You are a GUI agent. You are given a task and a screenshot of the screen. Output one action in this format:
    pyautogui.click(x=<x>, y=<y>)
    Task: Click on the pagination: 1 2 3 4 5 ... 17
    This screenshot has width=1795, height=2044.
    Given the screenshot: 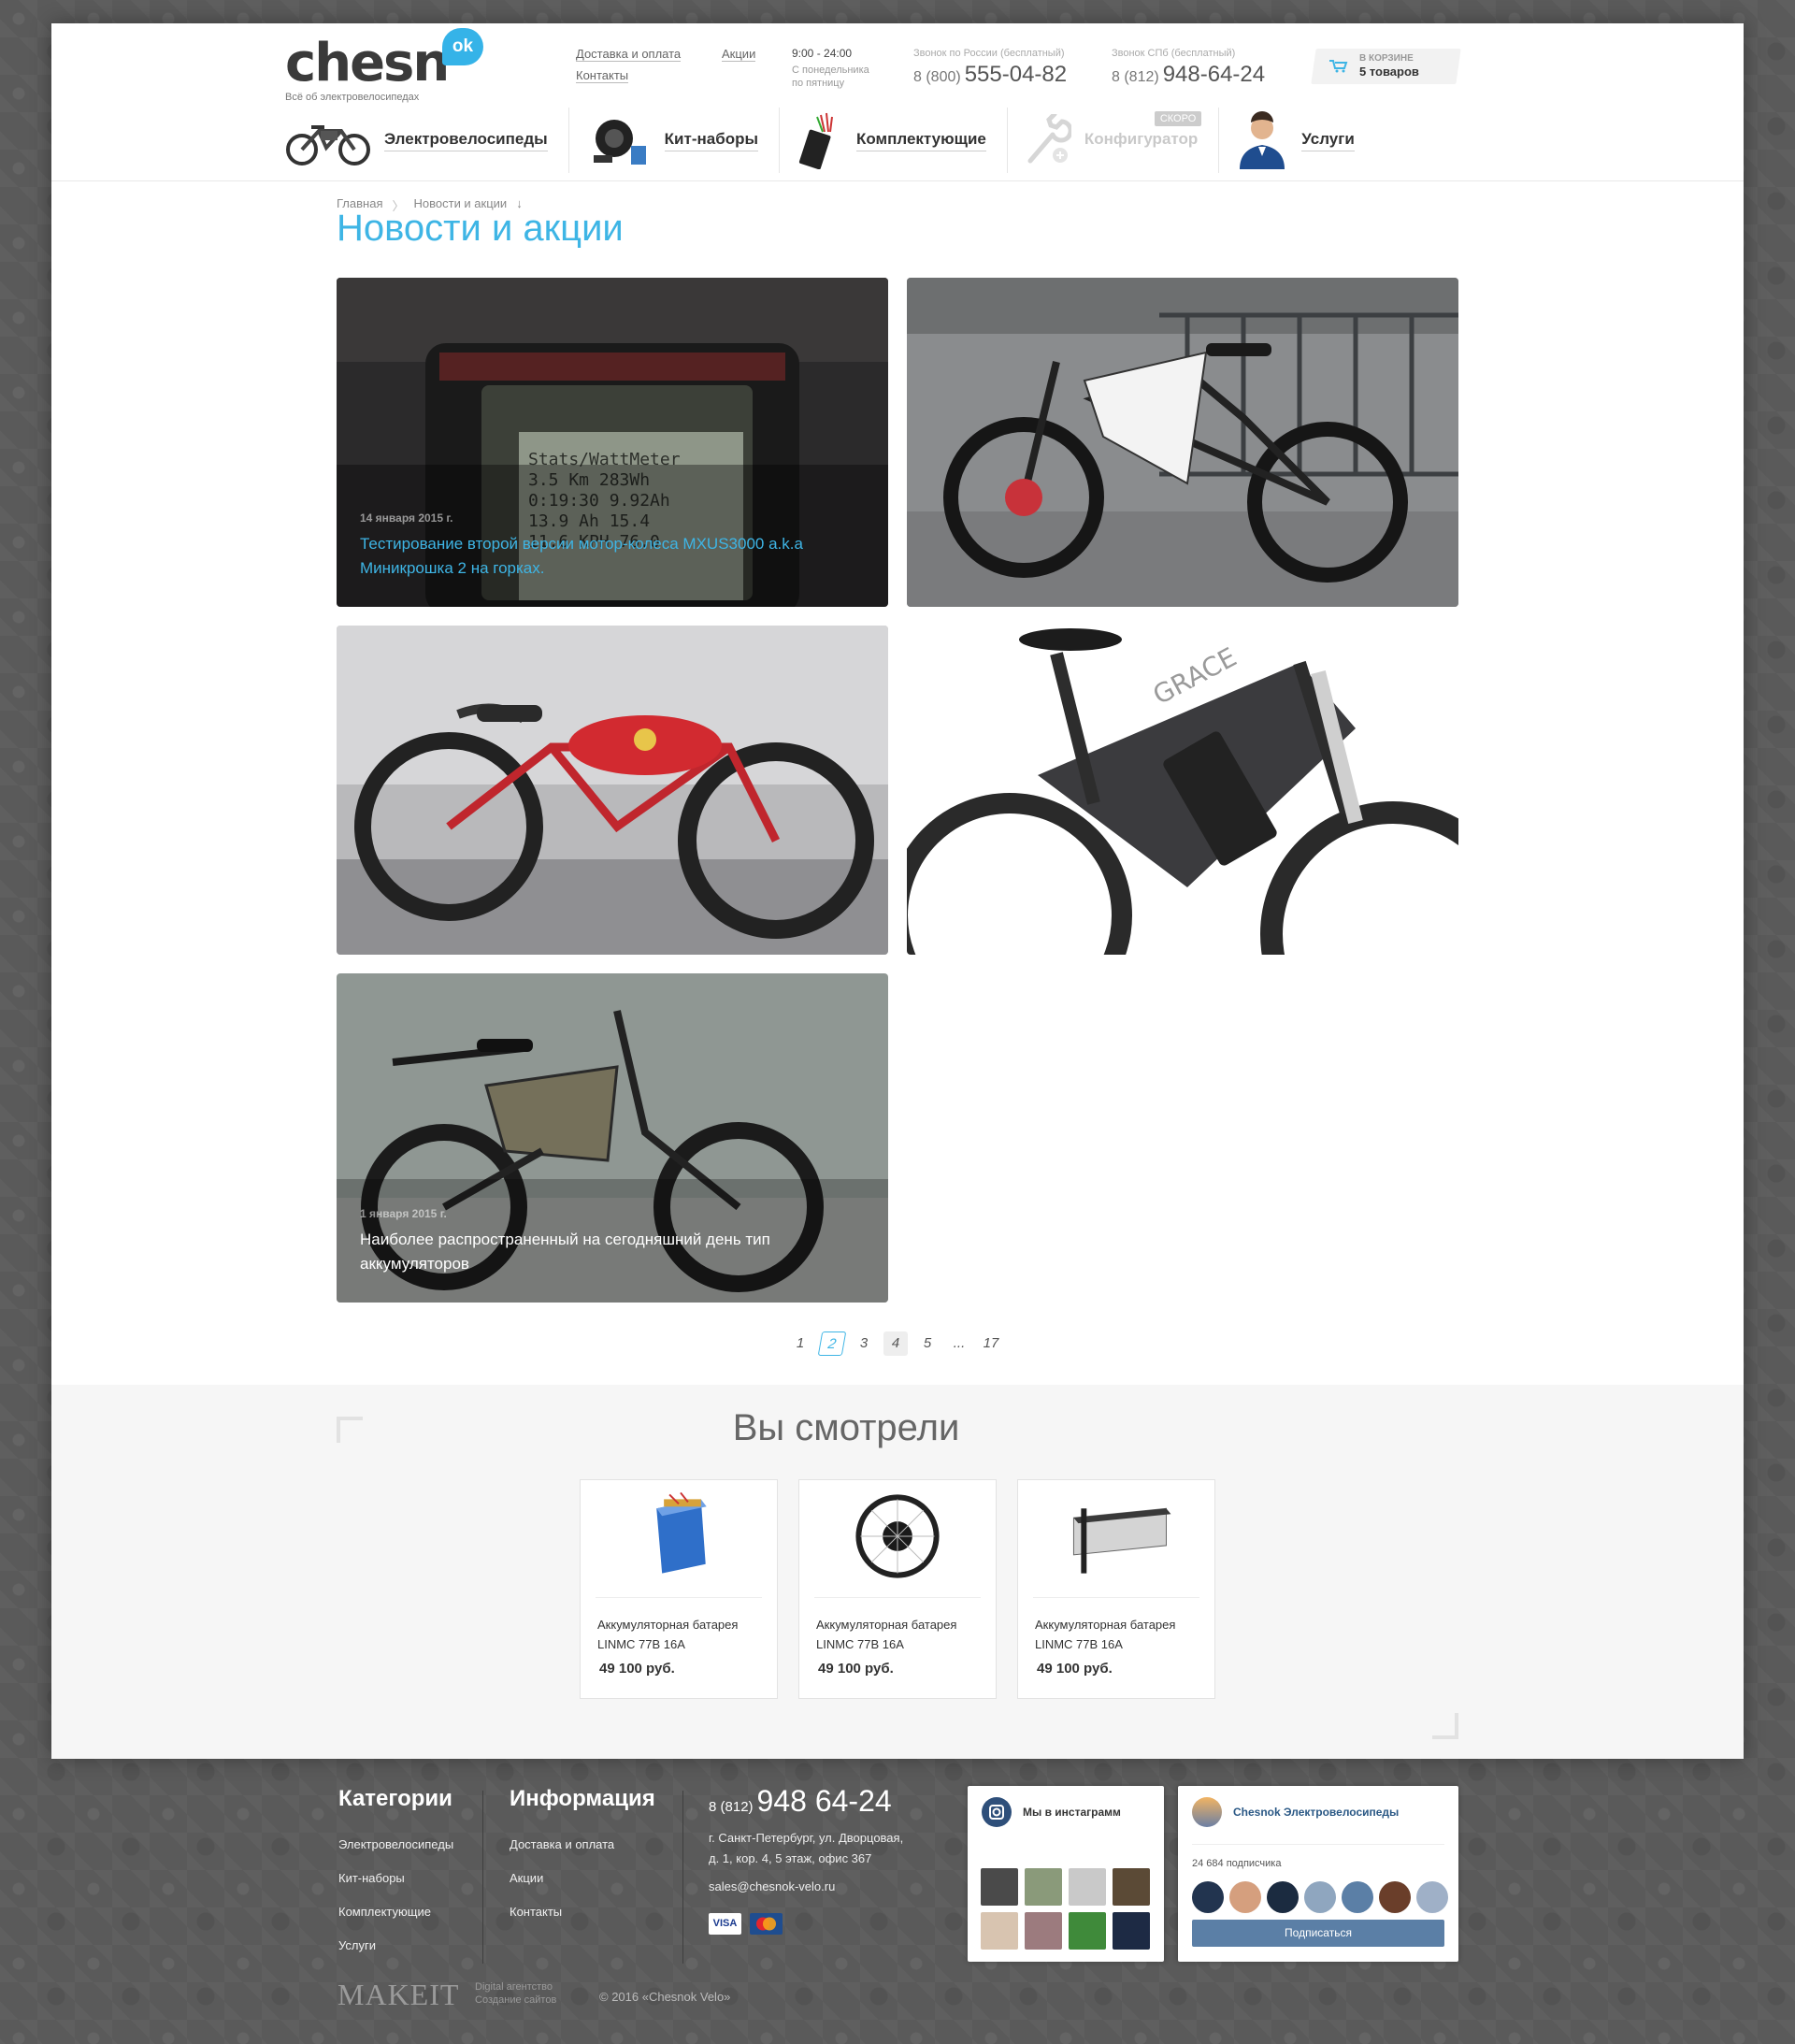 What is the action you would take?
    pyautogui.click(x=896, y=1343)
    